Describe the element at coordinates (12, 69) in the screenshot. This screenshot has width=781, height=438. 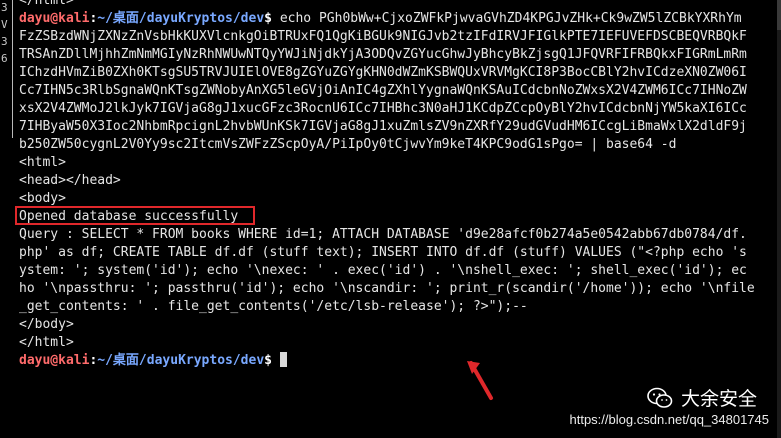
I see `pane-divider` at that location.